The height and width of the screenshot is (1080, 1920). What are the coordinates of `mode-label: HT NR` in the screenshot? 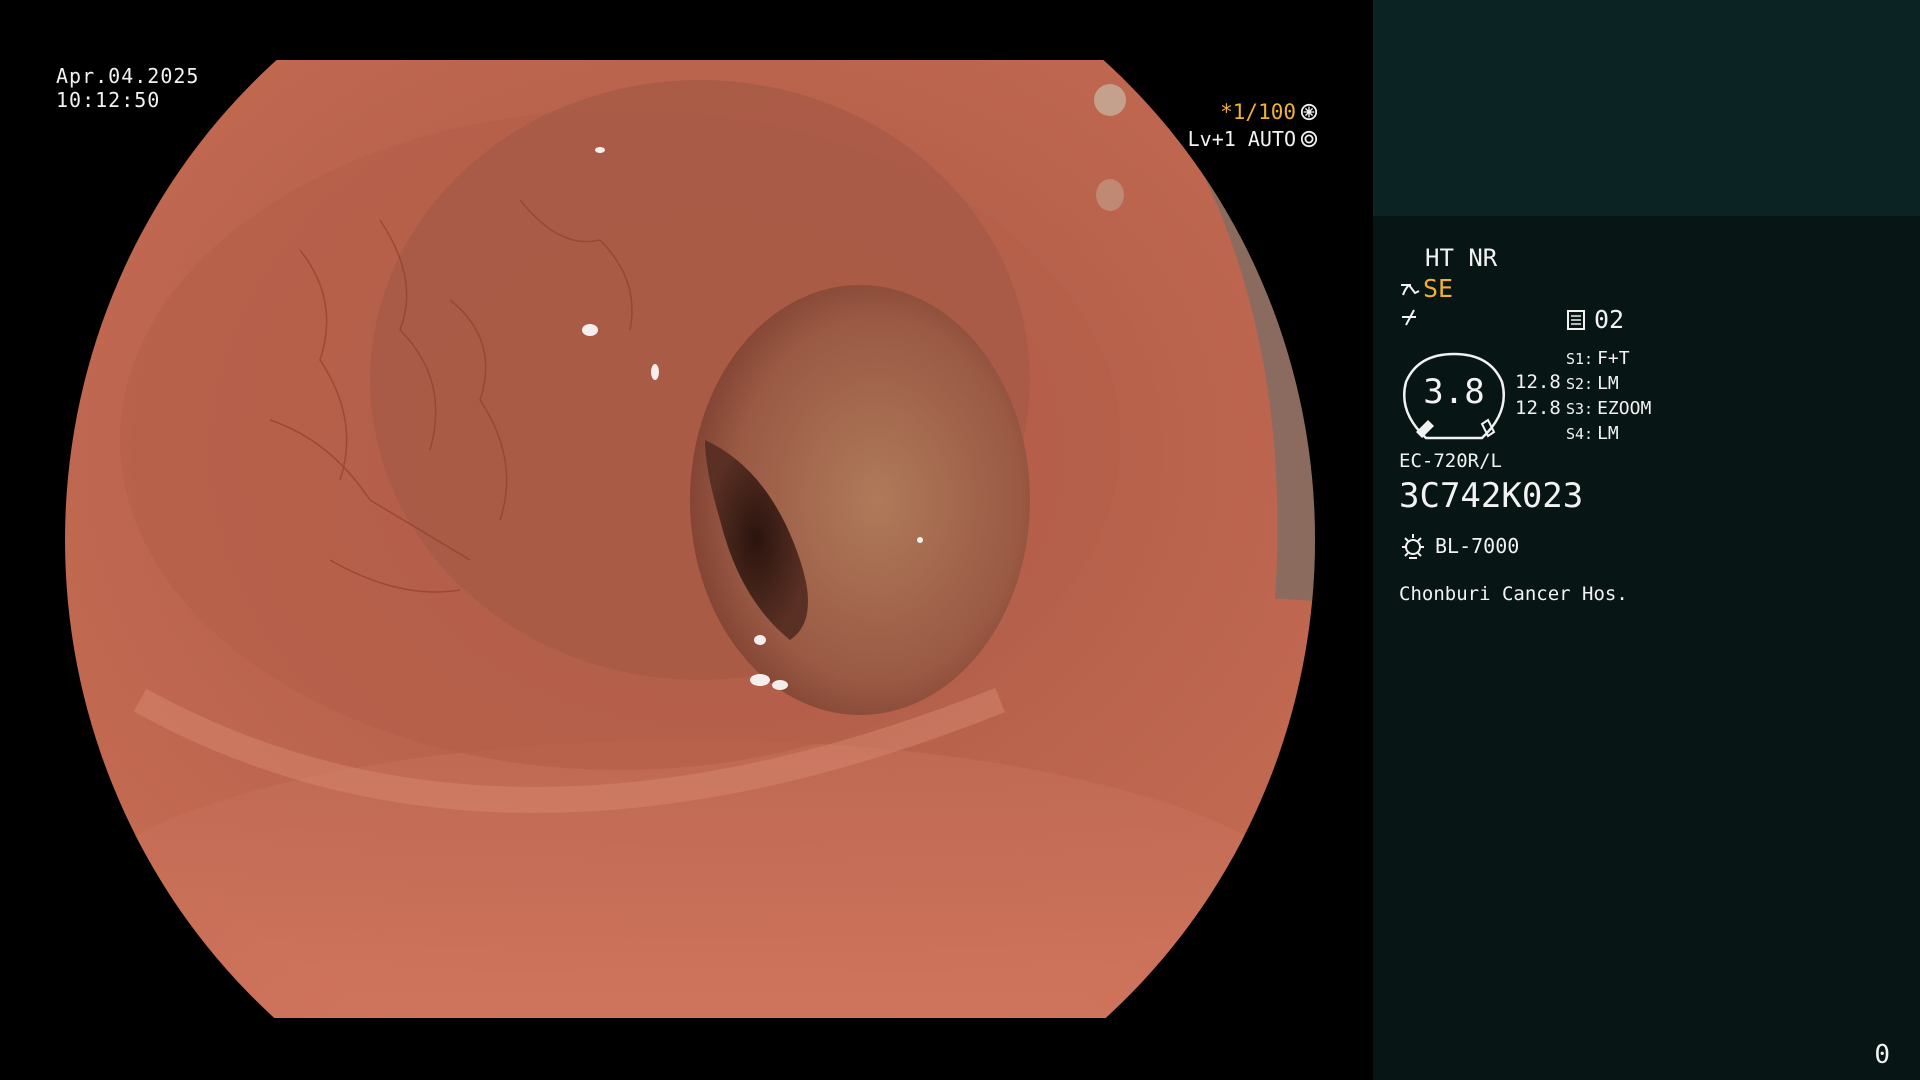 It's located at (1461, 258).